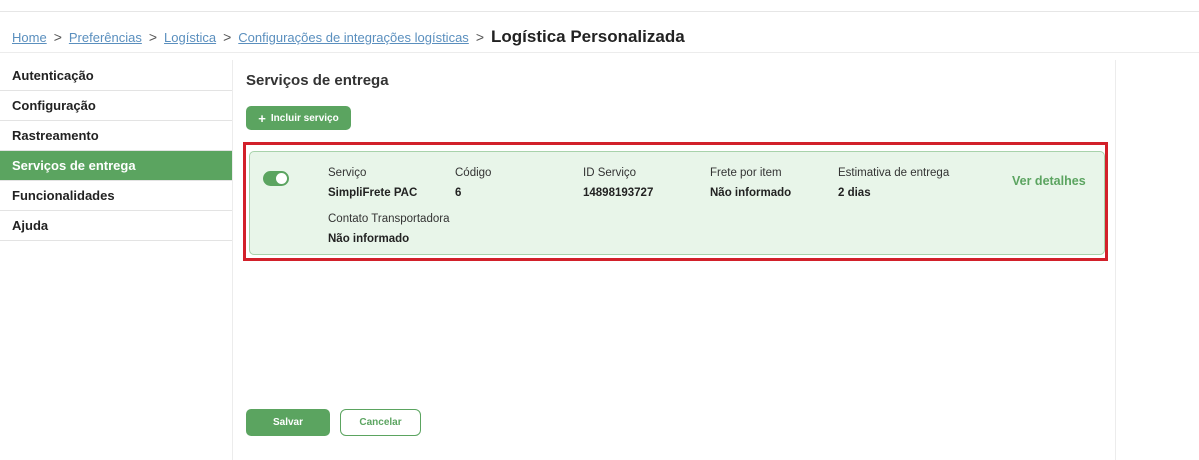  Describe the element at coordinates (380, 422) in the screenshot. I see `cancel-button: Cancelar` at that location.